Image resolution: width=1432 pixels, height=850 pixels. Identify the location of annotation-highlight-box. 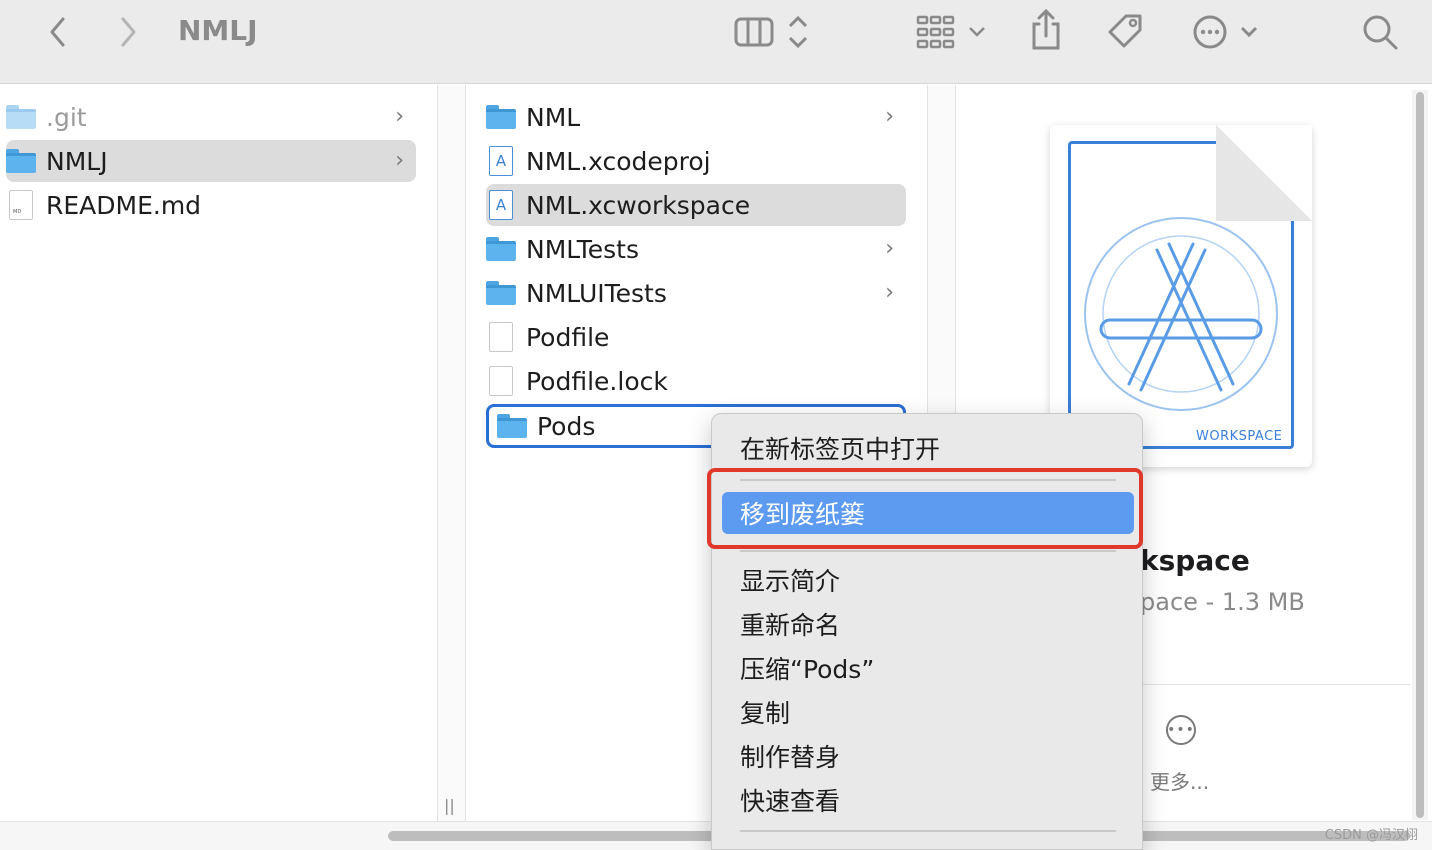
(925, 508).